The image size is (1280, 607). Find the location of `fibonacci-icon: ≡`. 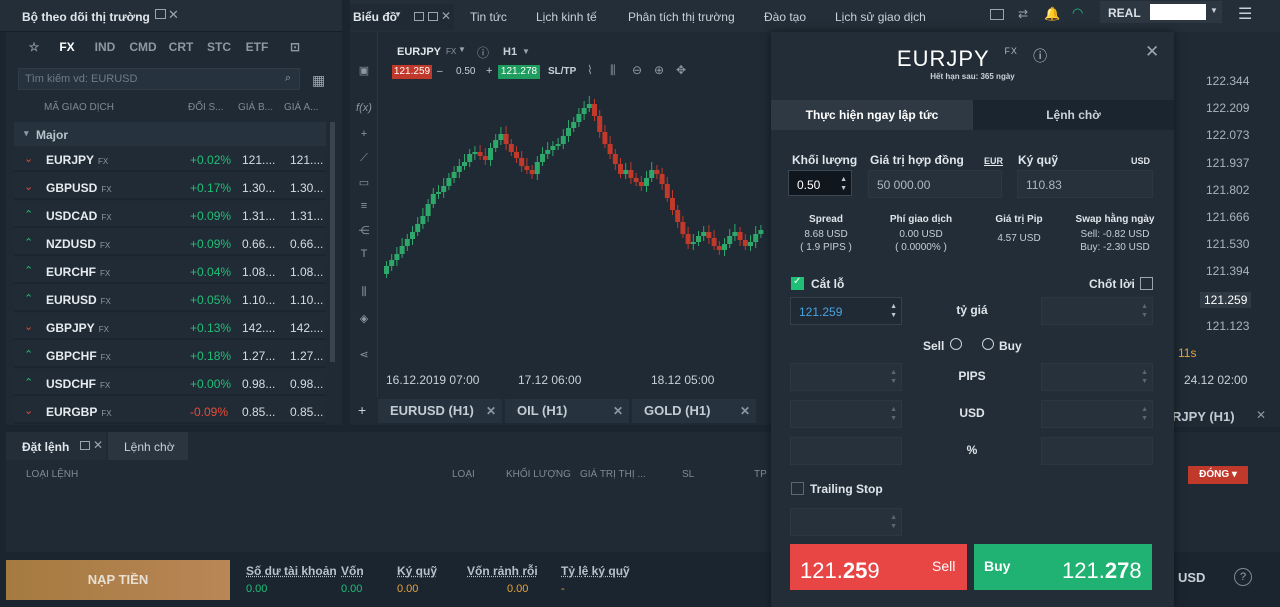

fibonacci-icon: ≡ is located at coordinates (364, 208).